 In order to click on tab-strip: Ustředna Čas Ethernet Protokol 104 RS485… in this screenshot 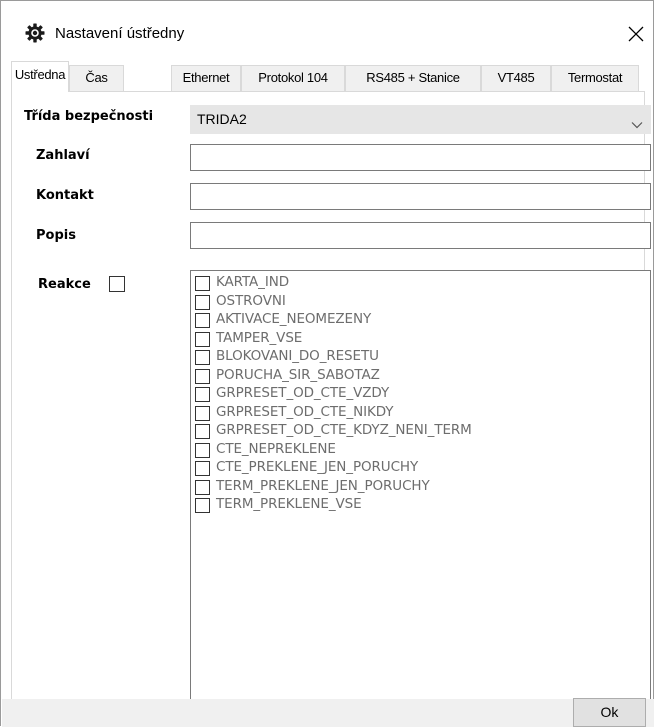, I will do `click(328, 76)`.